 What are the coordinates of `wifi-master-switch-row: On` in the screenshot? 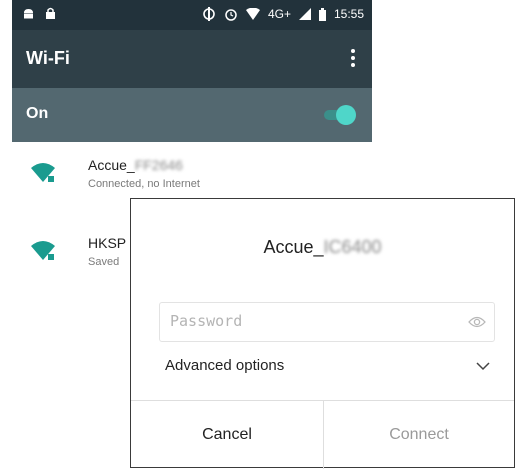 It's located at (192, 115).